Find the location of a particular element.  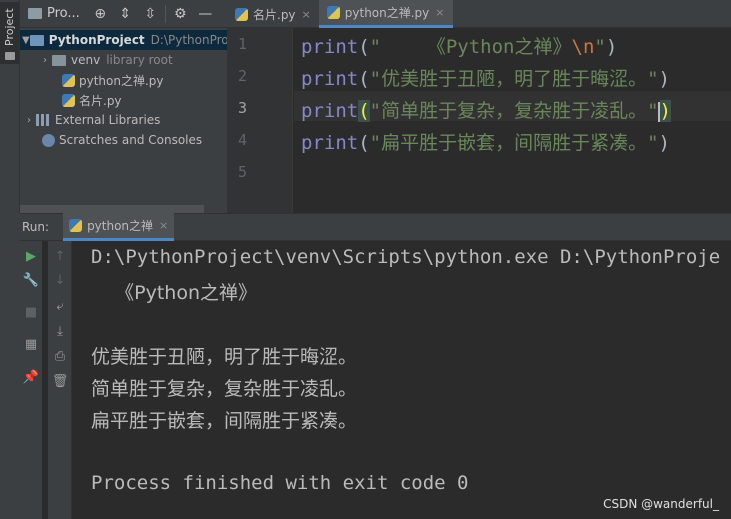

tree-item-pythonproject: ▼ PythonProject D:\PythonPro is located at coordinates (123, 40).